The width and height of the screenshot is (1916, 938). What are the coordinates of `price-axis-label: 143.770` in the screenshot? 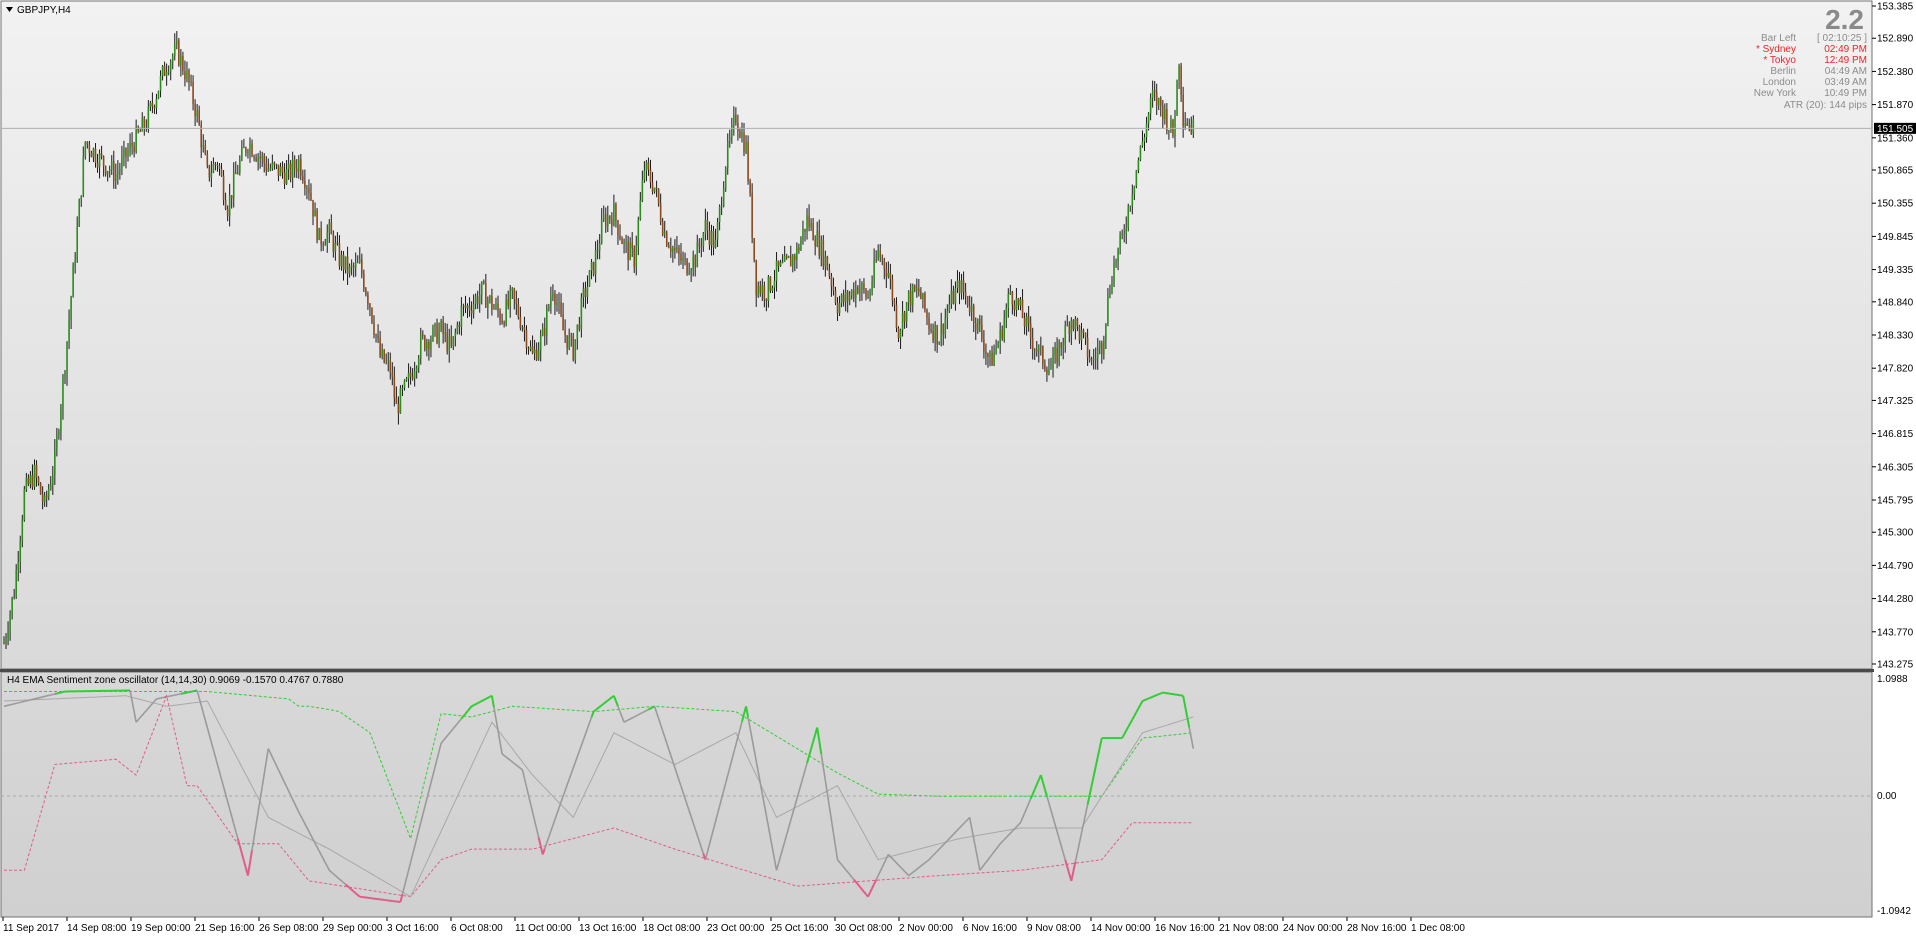 It's located at (1895, 632).